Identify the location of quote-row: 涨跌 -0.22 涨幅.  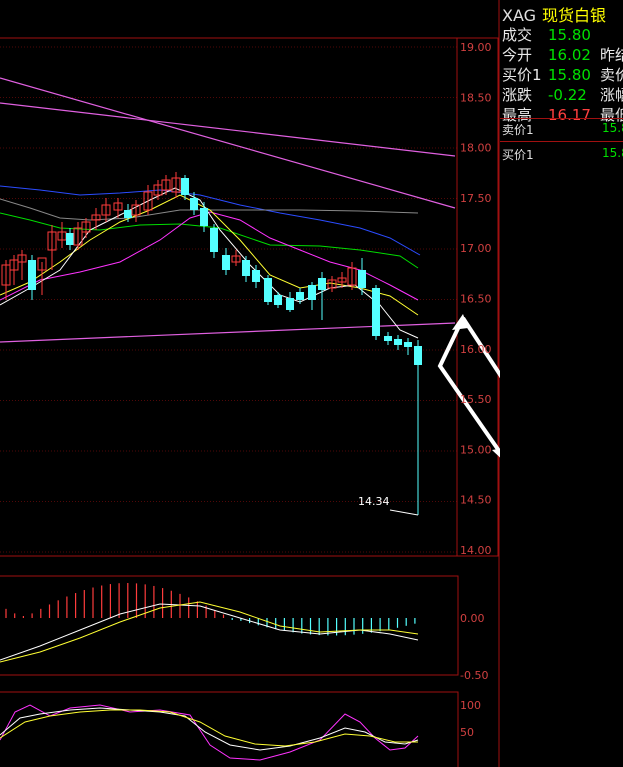
(562, 95).